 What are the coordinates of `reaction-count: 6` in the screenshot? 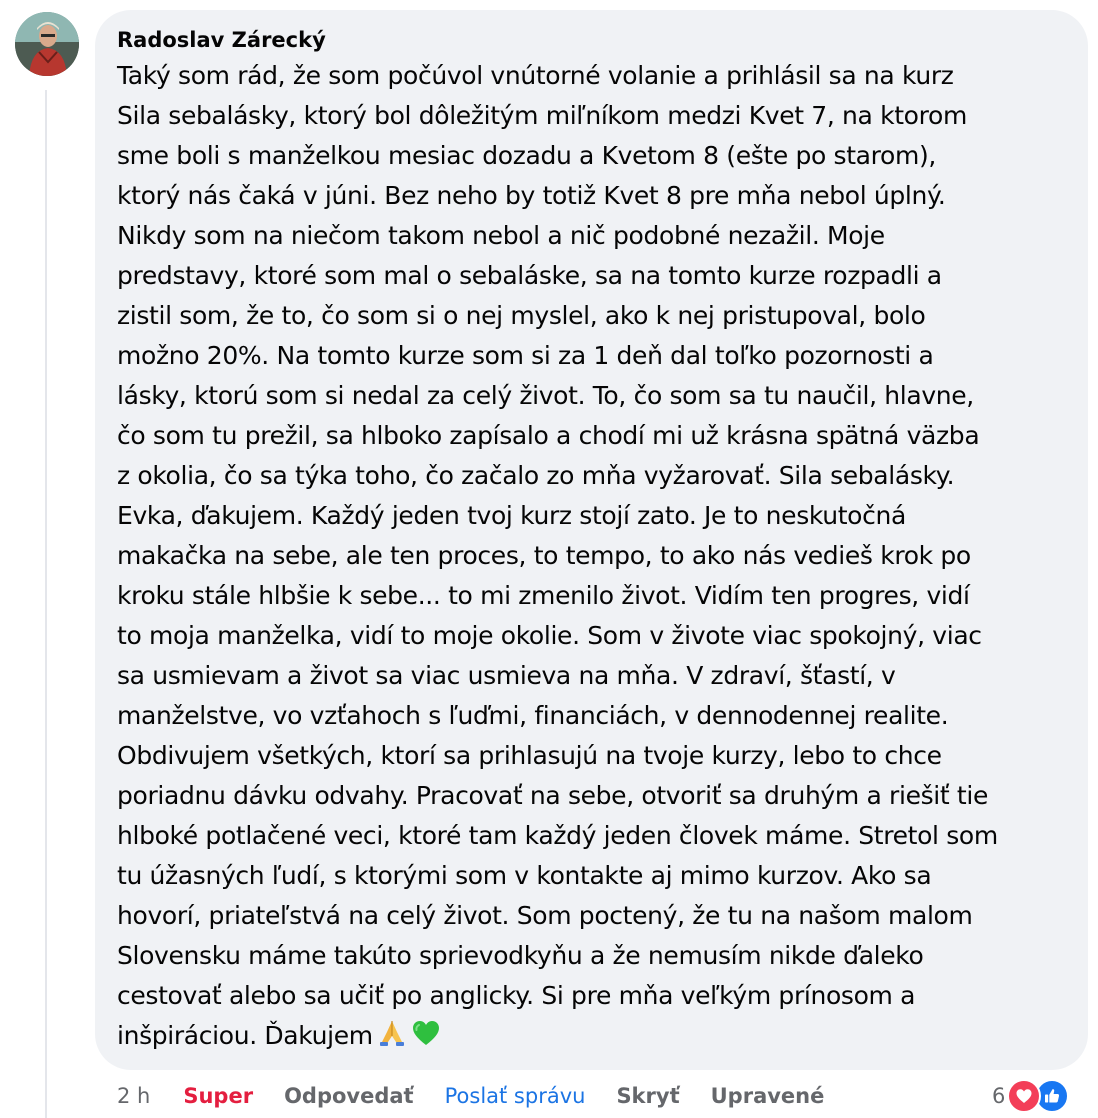 It's located at (999, 1096).